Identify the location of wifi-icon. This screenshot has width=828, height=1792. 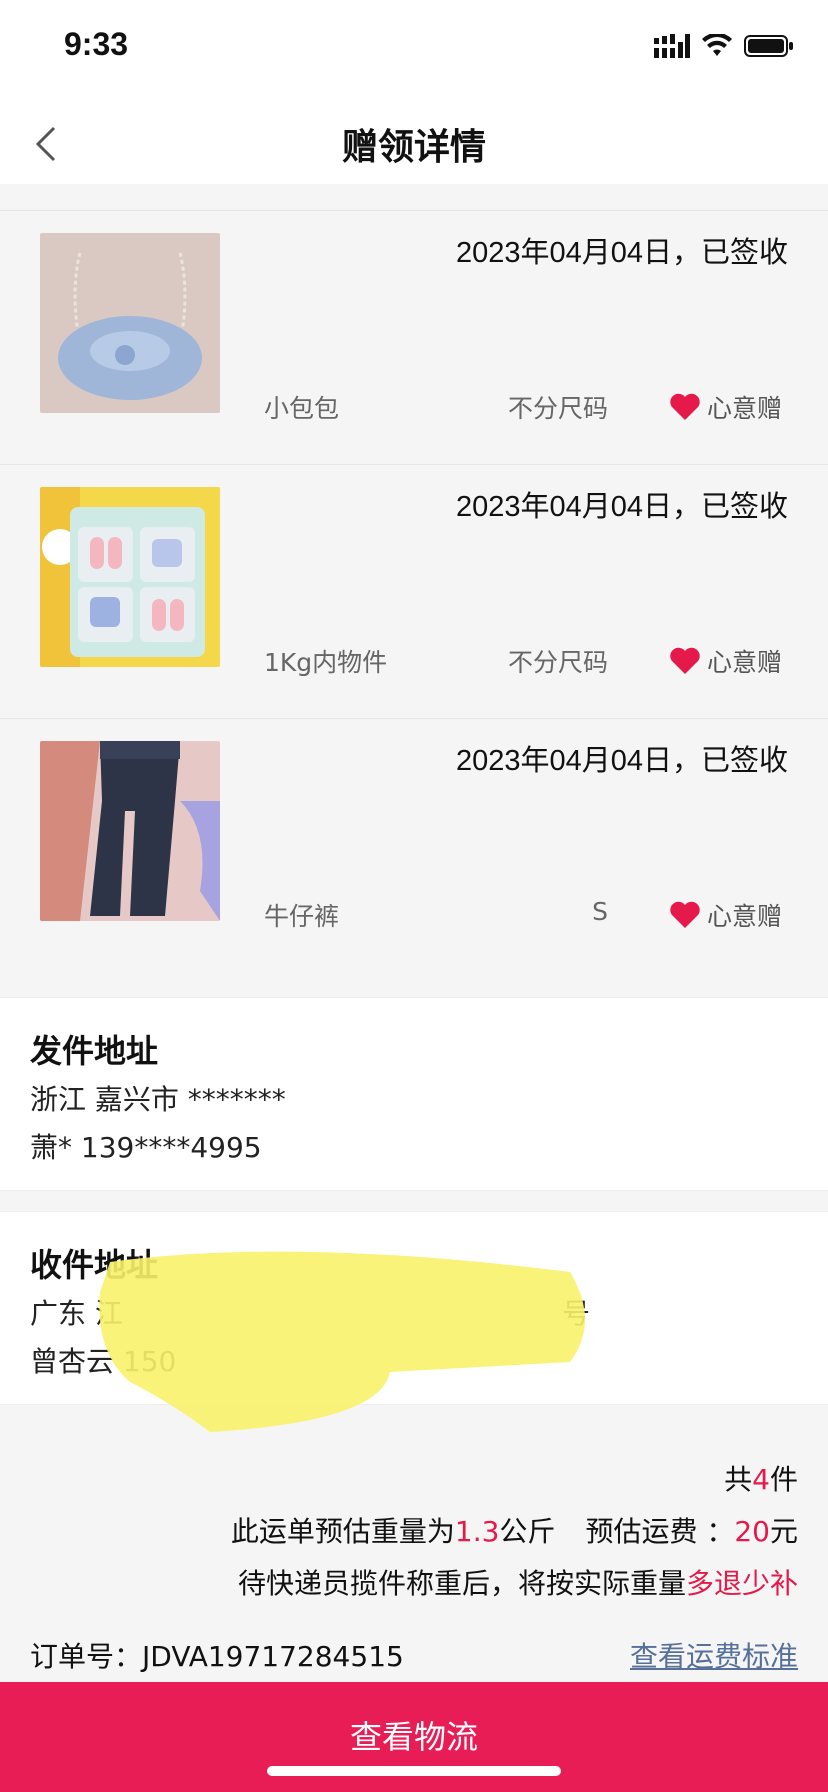
(717, 45).